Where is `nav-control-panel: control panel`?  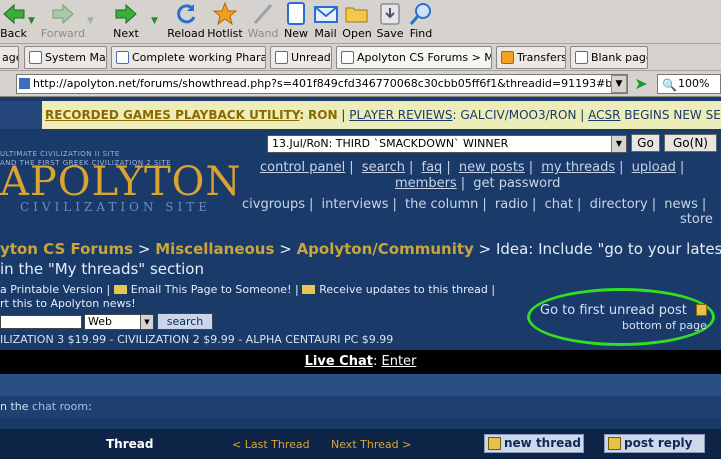 nav-control-panel: control panel is located at coordinates (302, 167).